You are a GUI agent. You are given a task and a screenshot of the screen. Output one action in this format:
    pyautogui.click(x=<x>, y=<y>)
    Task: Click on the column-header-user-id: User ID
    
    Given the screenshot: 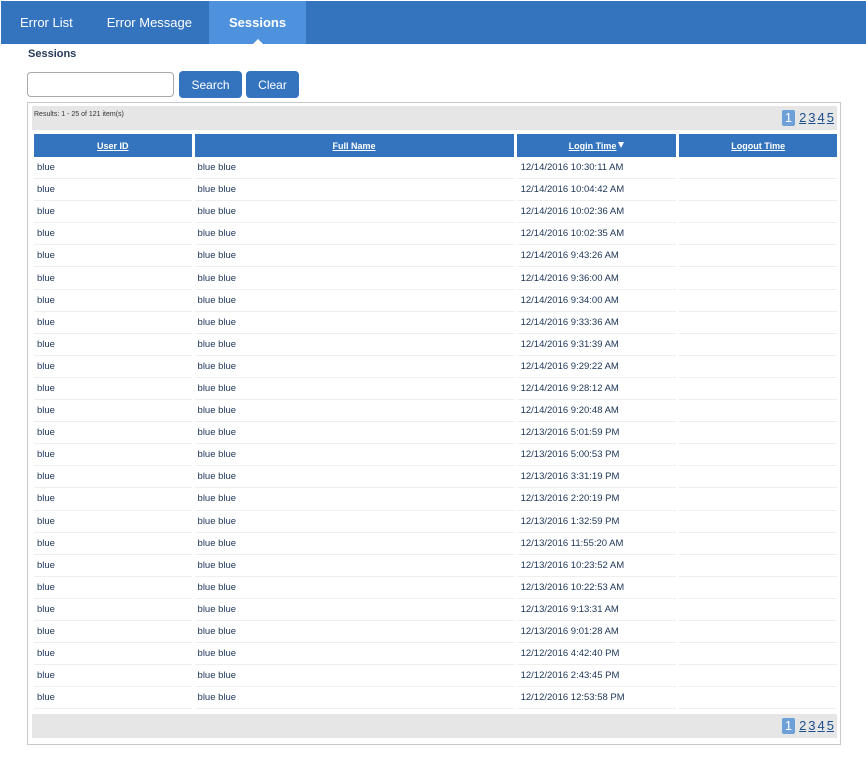 What is the action you would take?
    pyautogui.click(x=113, y=145)
    